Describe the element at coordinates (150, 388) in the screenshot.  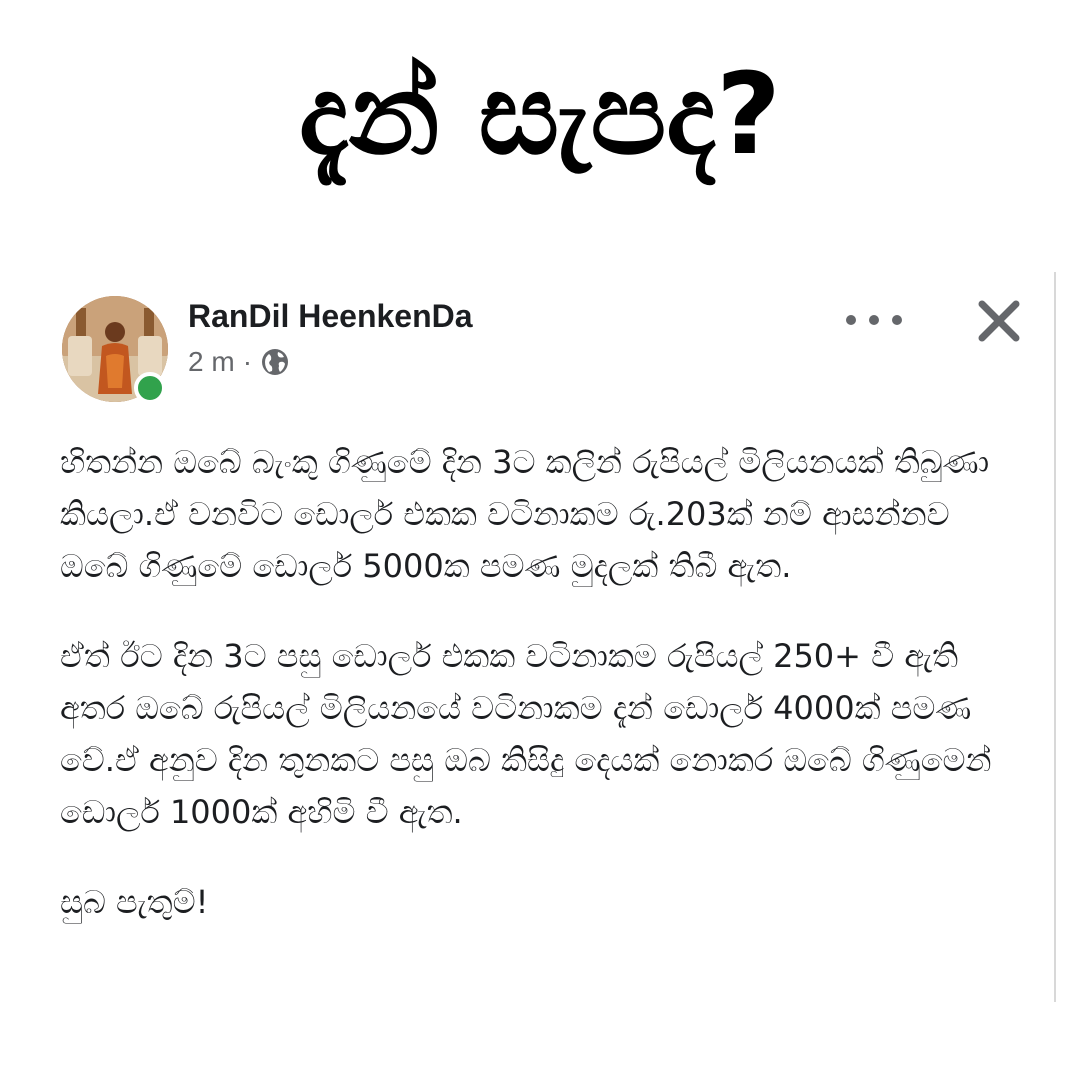
I see `online-status-dot` at that location.